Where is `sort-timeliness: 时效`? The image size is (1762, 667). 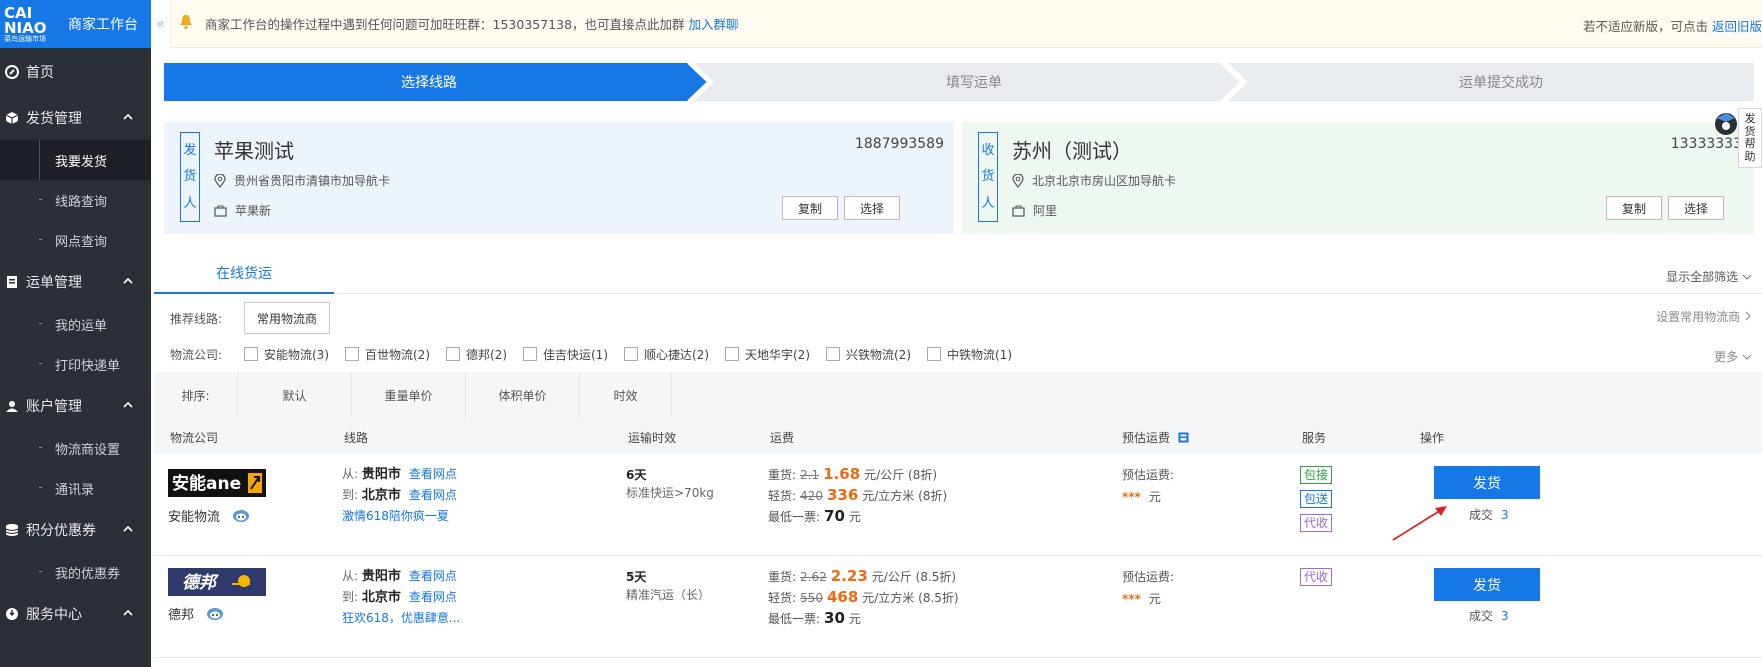 sort-timeliness: 时效 is located at coordinates (626, 395).